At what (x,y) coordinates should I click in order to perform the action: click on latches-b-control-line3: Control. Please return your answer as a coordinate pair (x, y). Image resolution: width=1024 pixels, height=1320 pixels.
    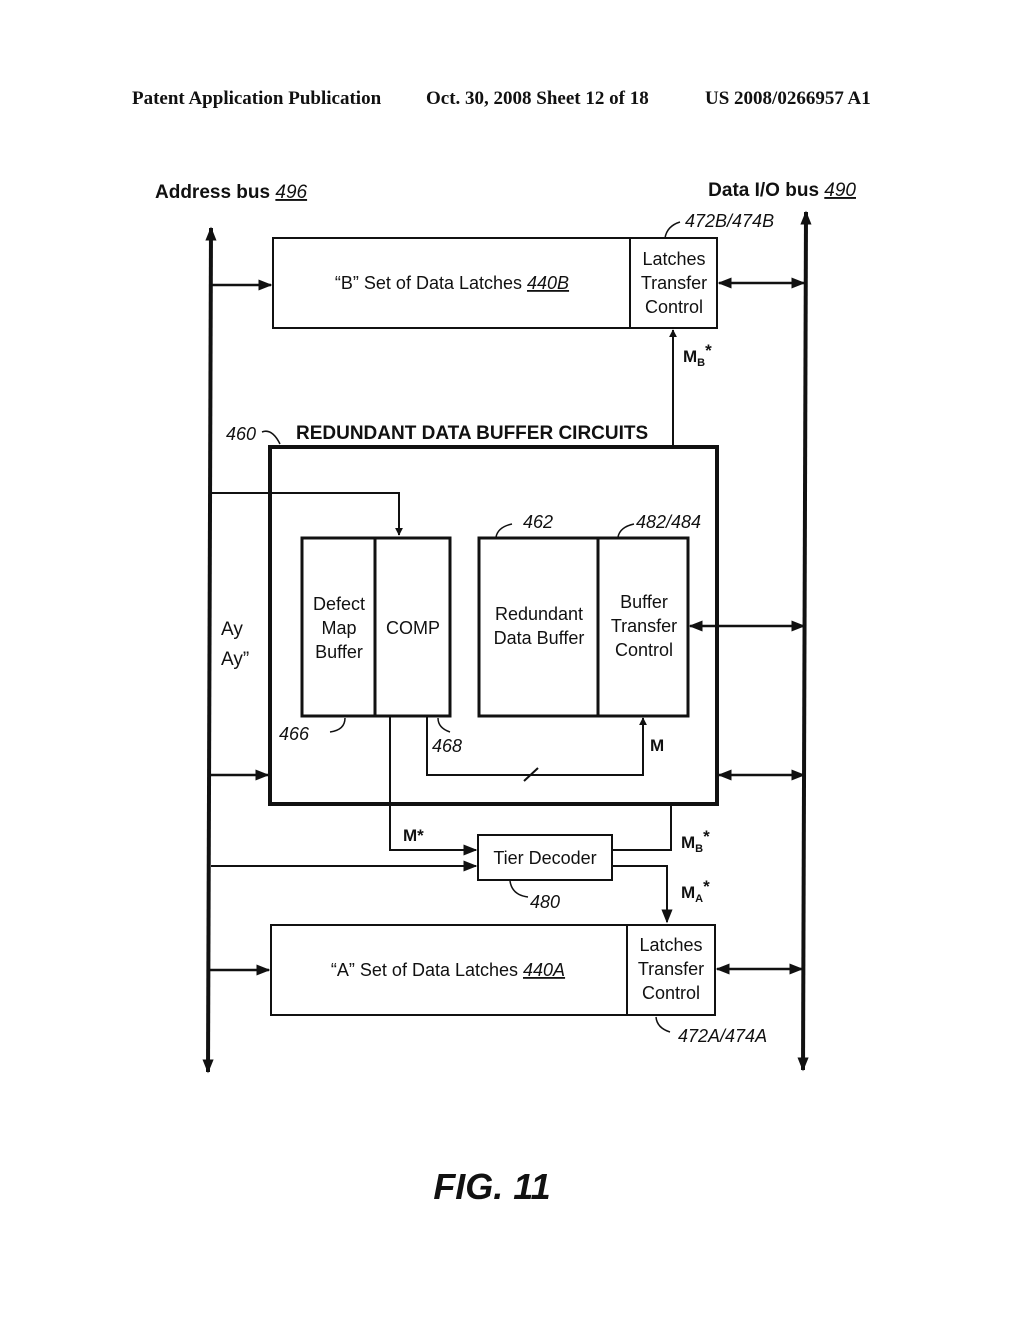
    Looking at the image, I should click on (674, 307).